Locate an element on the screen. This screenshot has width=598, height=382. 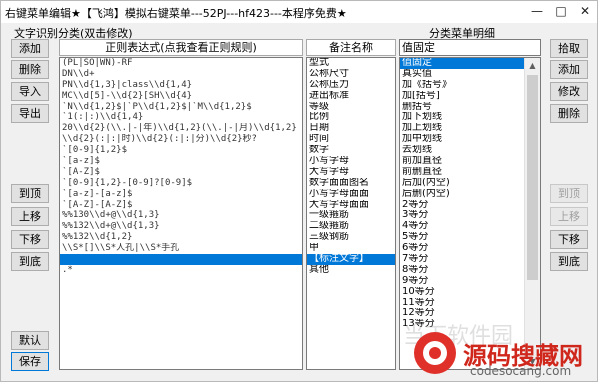
detail-scrollbar: ▲ ▼ is located at coordinates (532, 213).